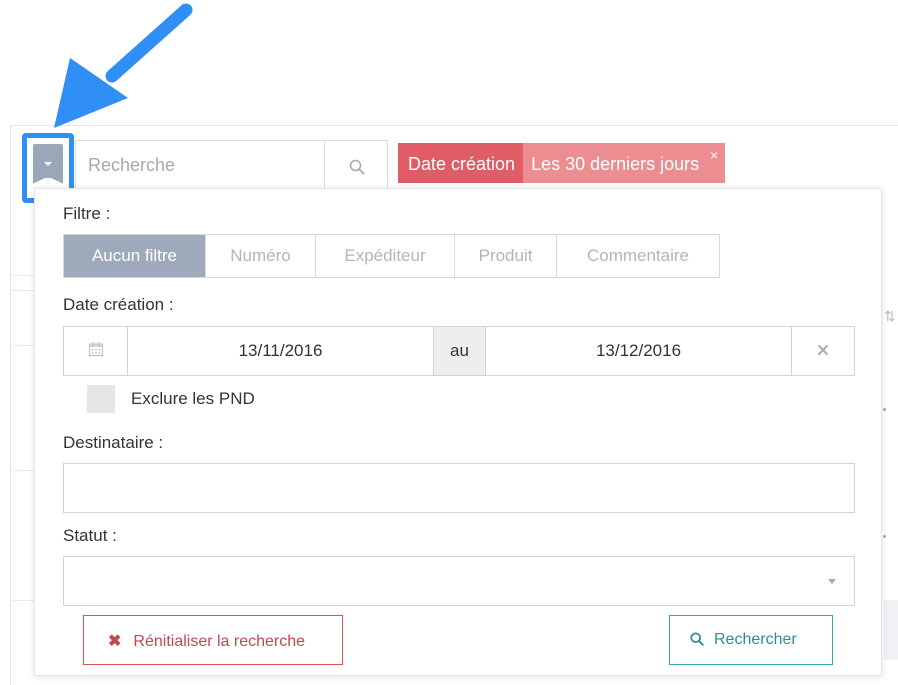 The height and width of the screenshot is (685, 898). I want to click on search-placeholder: Recherche, so click(132, 165).